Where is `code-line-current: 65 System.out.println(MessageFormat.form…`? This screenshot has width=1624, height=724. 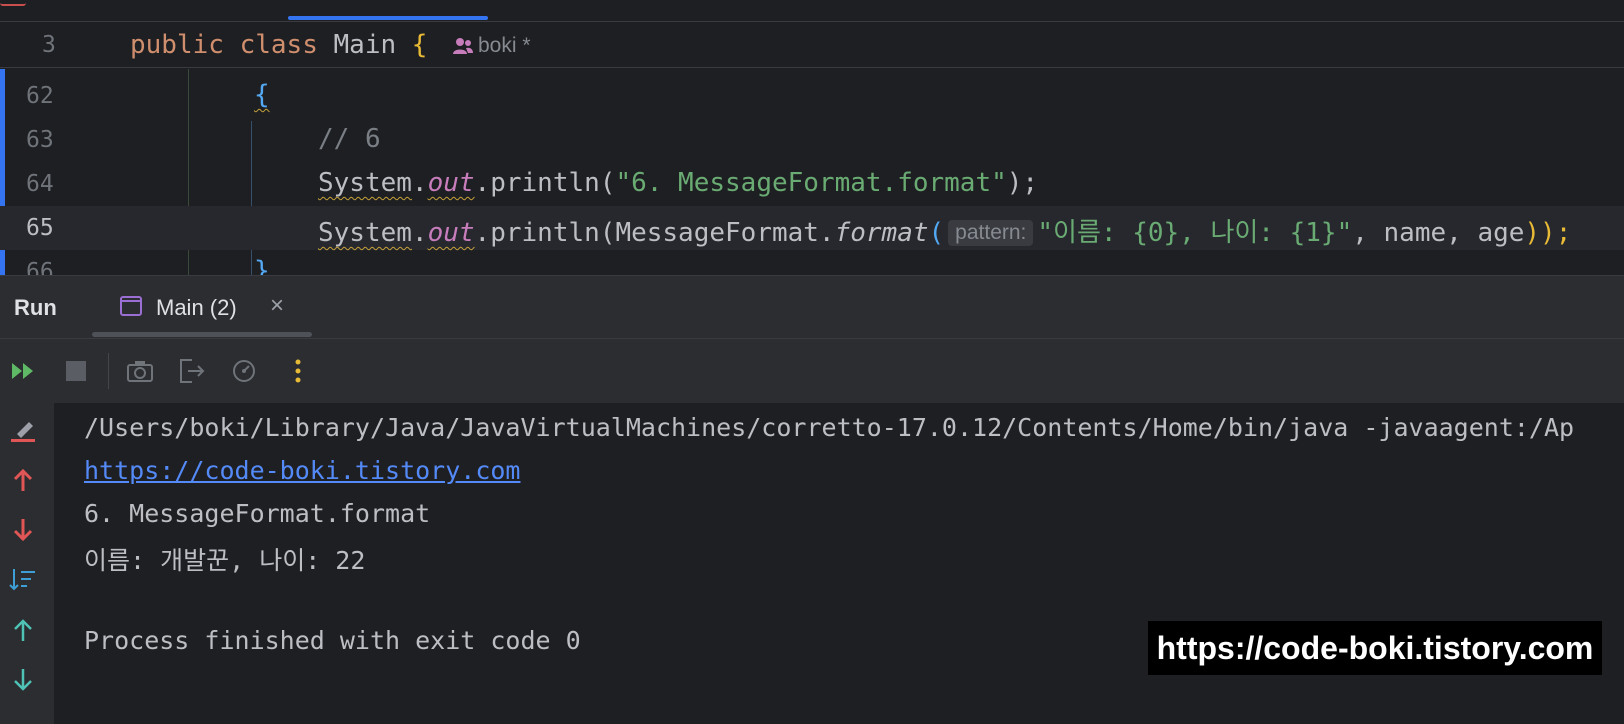 code-line-current: 65 System.out.println(MessageFormat.form… is located at coordinates (812, 228).